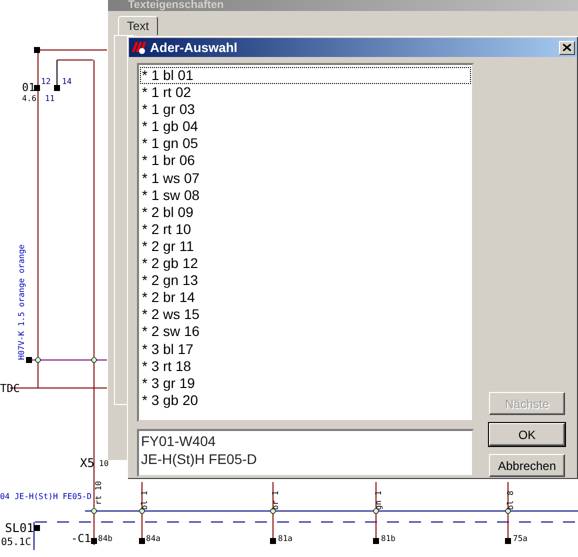 This screenshot has width=578, height=557. I want to click on pin-number: 14, so click(67, 81).